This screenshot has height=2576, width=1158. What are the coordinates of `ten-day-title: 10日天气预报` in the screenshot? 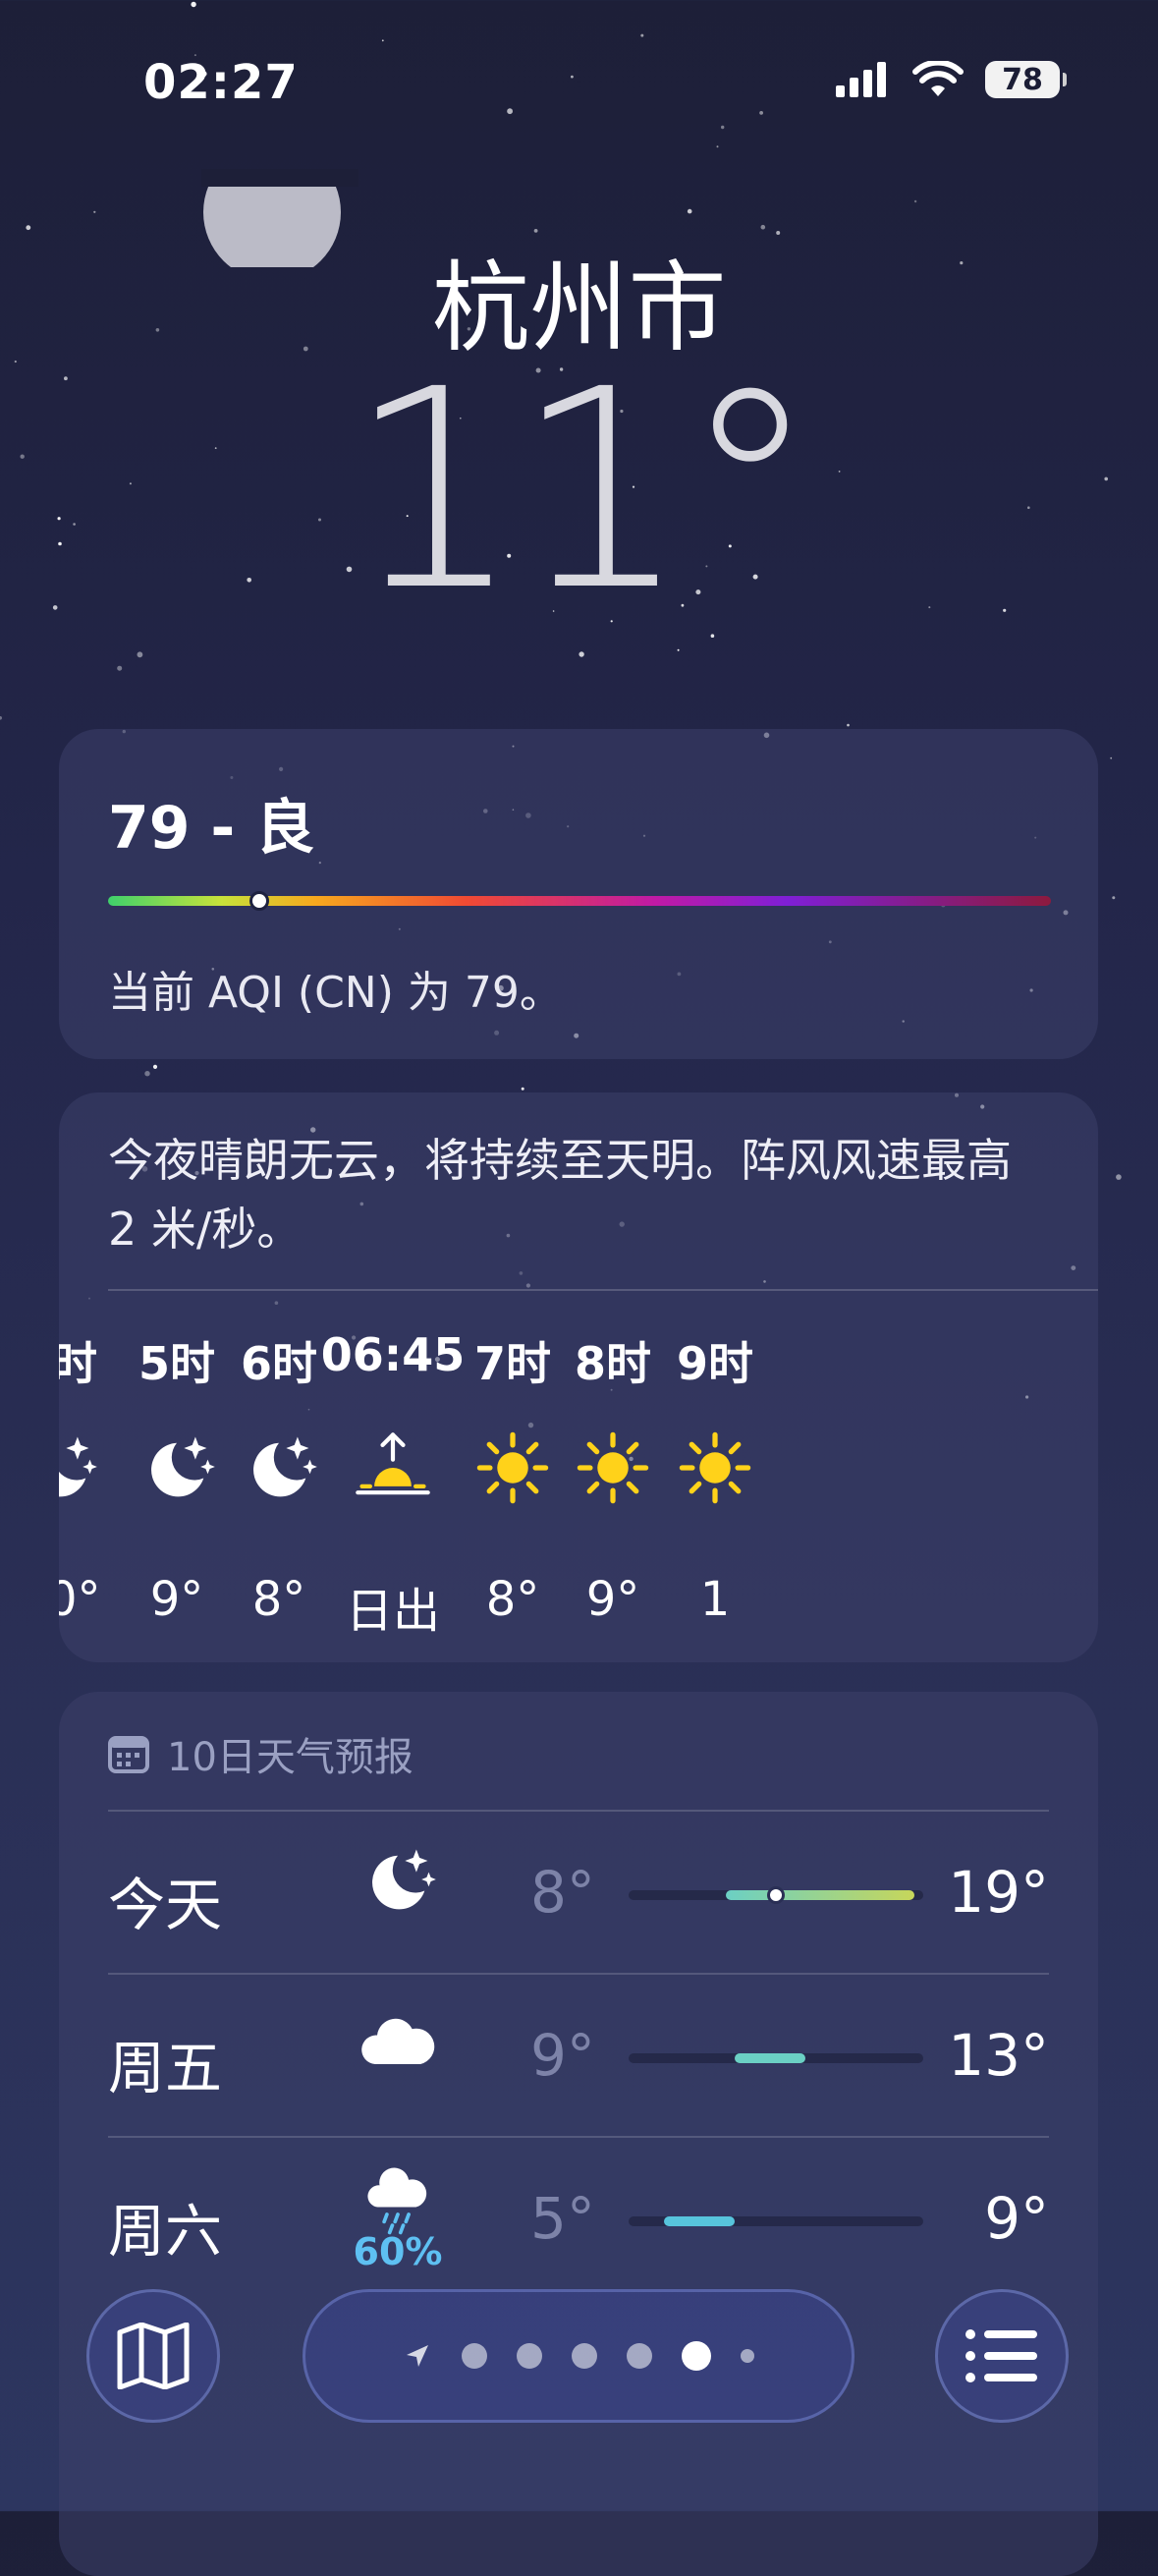 It's located at (291, 1757).